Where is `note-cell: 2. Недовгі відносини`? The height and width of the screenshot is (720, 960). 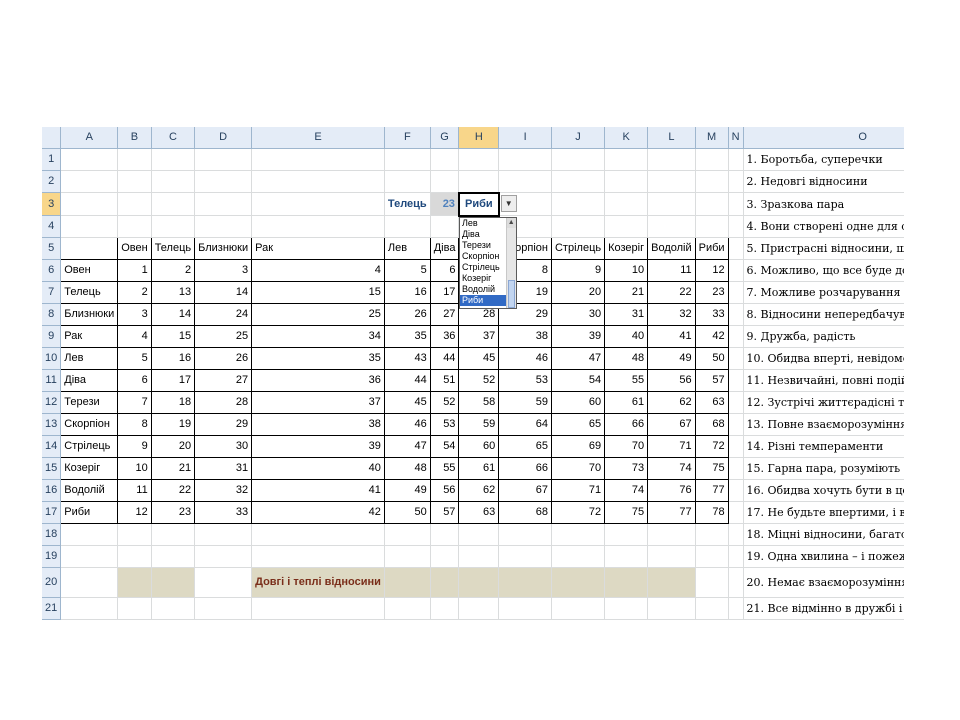
note-cell: 2. Недовгі відносини is located at coordinates (823, 181).